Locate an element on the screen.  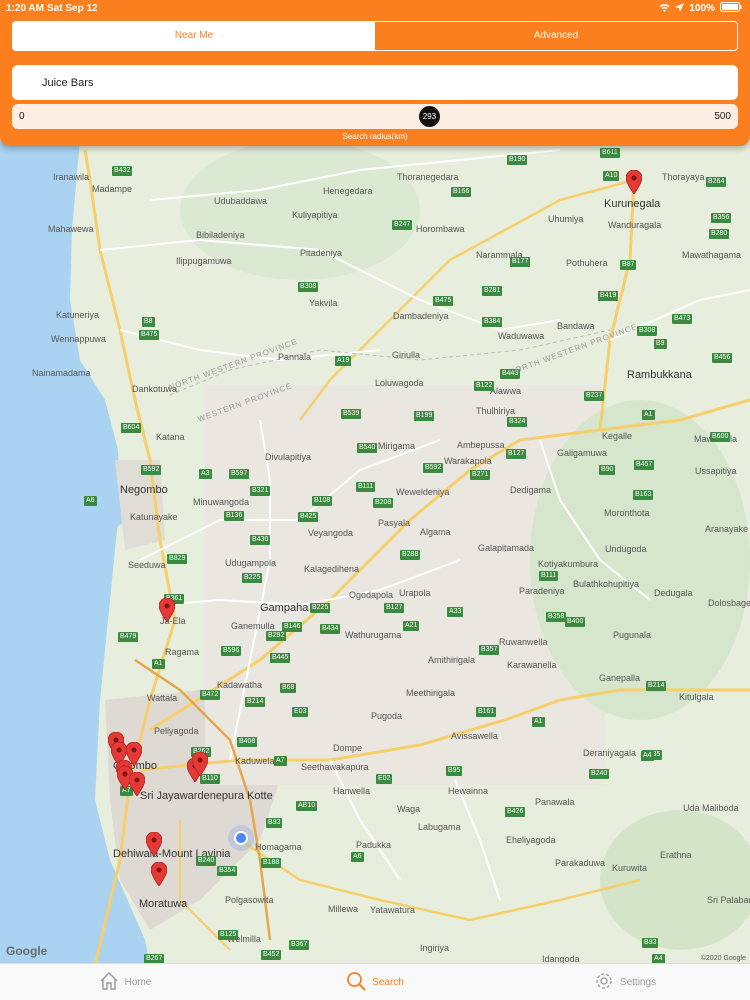
map-road-shield: B177 is located at coordinates (520, 262).